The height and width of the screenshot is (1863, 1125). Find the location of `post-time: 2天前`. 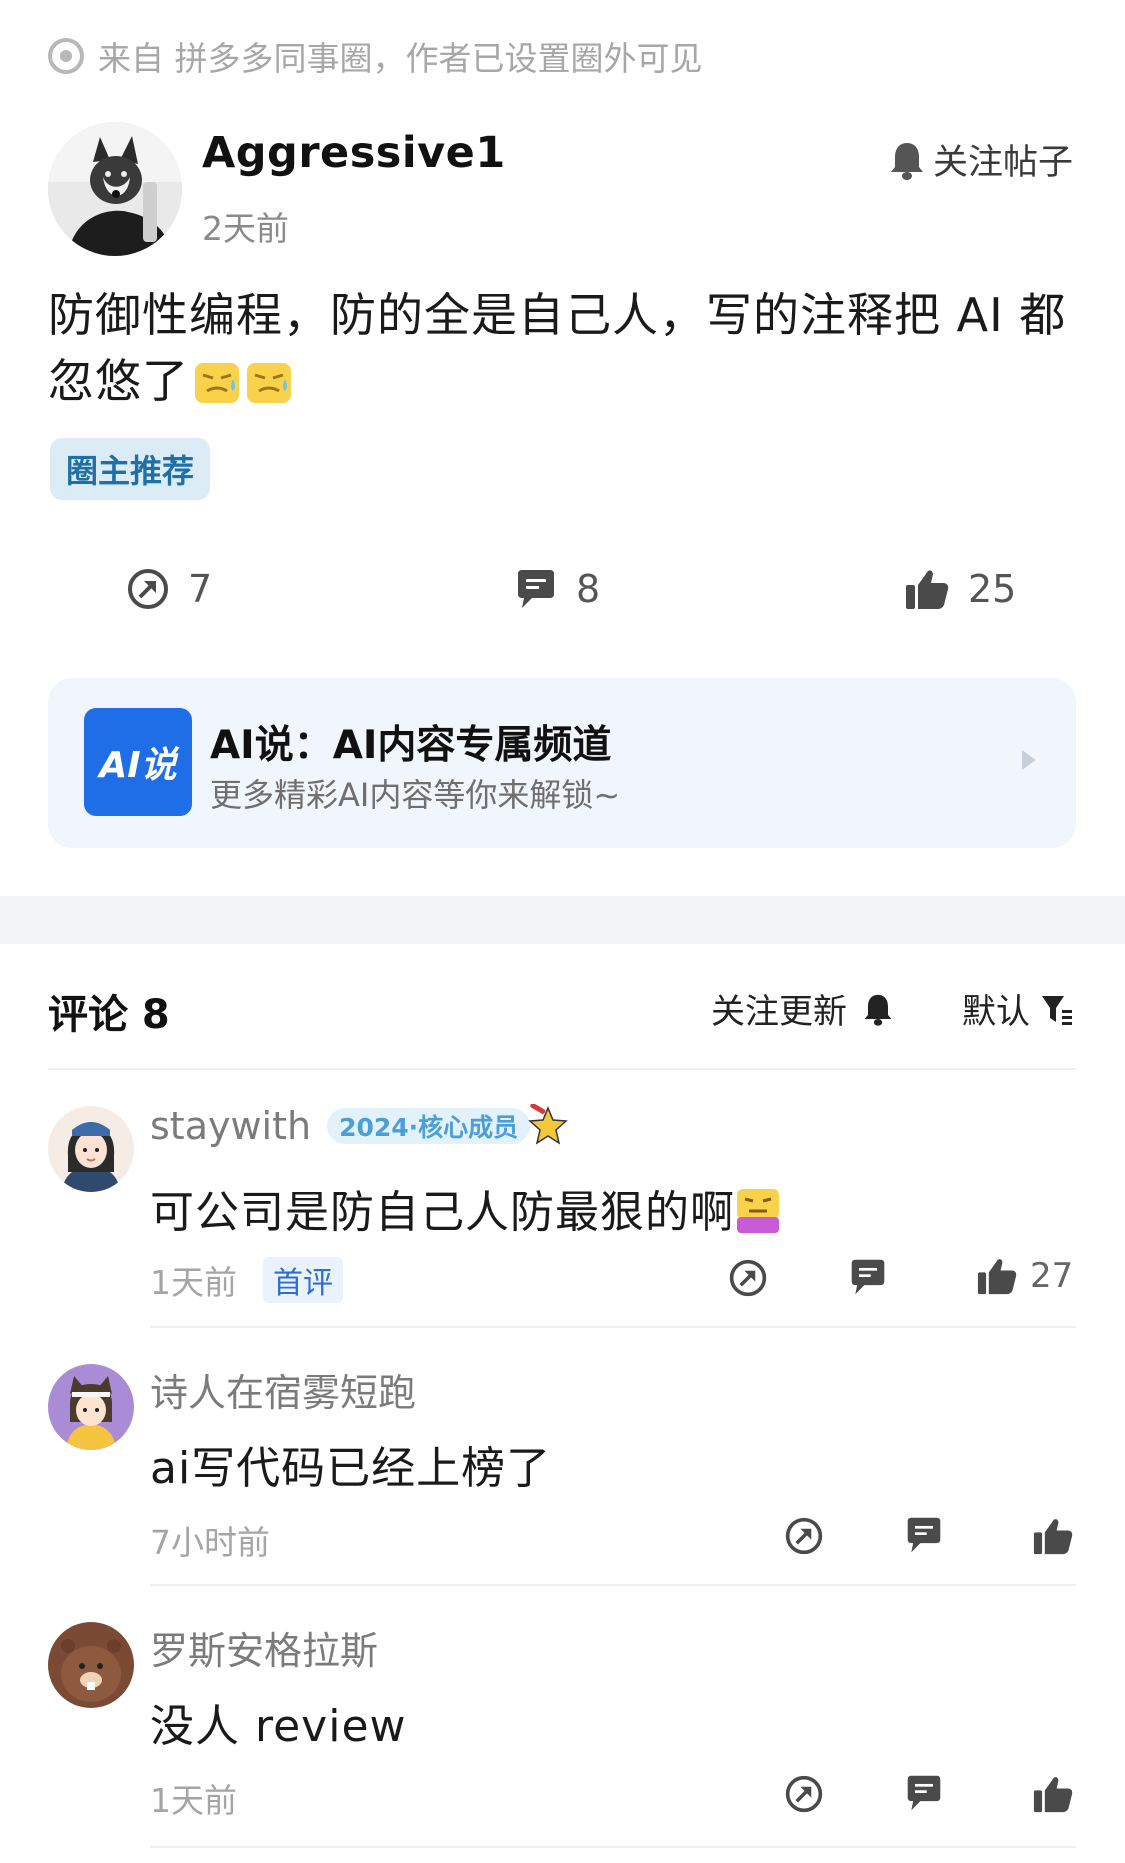

post-time: 2天前 is located at coordinates (245, 228).